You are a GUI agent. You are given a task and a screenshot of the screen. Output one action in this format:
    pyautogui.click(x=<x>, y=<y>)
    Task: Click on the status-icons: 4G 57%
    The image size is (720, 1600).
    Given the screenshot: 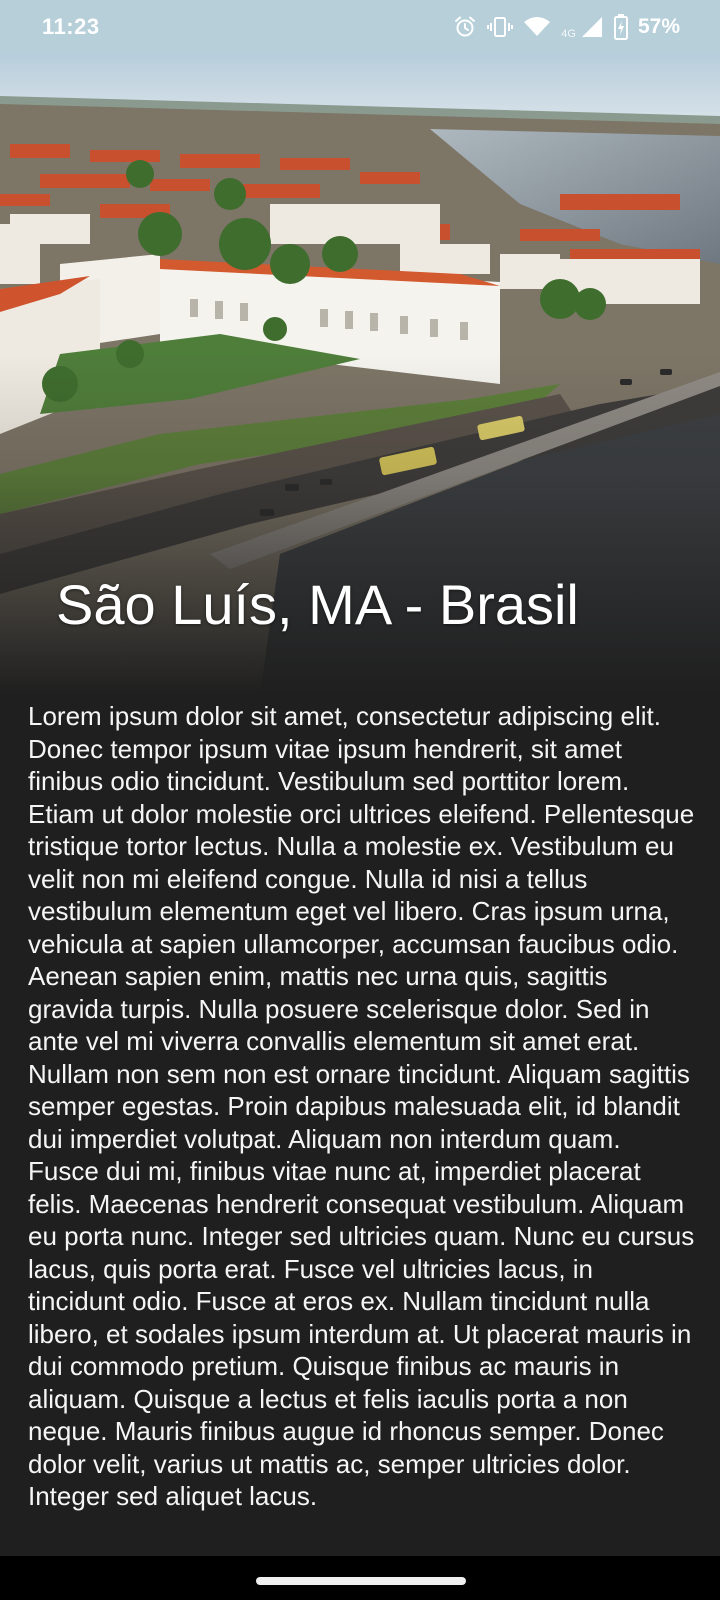 What is the action you would take?
    pyautogui.click(x=566, y=27)
    